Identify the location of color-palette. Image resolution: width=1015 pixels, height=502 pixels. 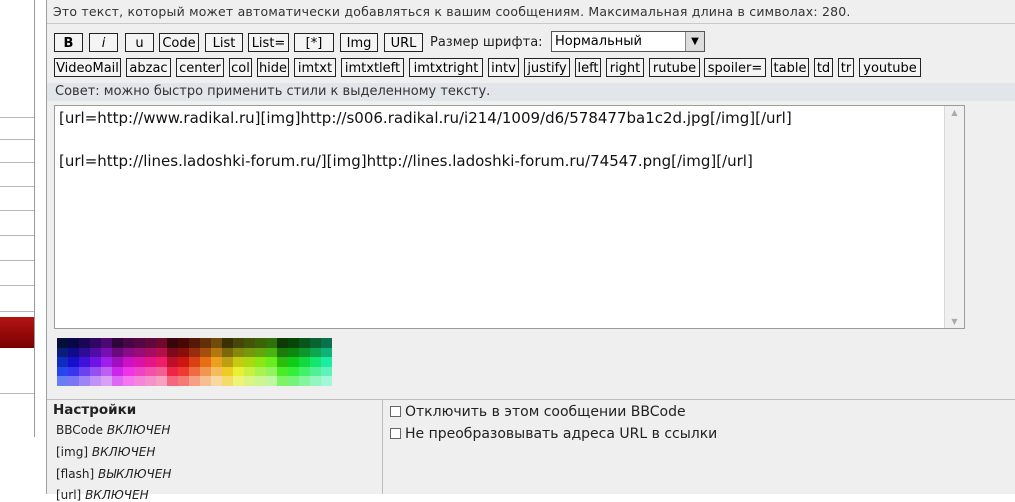
(194, 362).